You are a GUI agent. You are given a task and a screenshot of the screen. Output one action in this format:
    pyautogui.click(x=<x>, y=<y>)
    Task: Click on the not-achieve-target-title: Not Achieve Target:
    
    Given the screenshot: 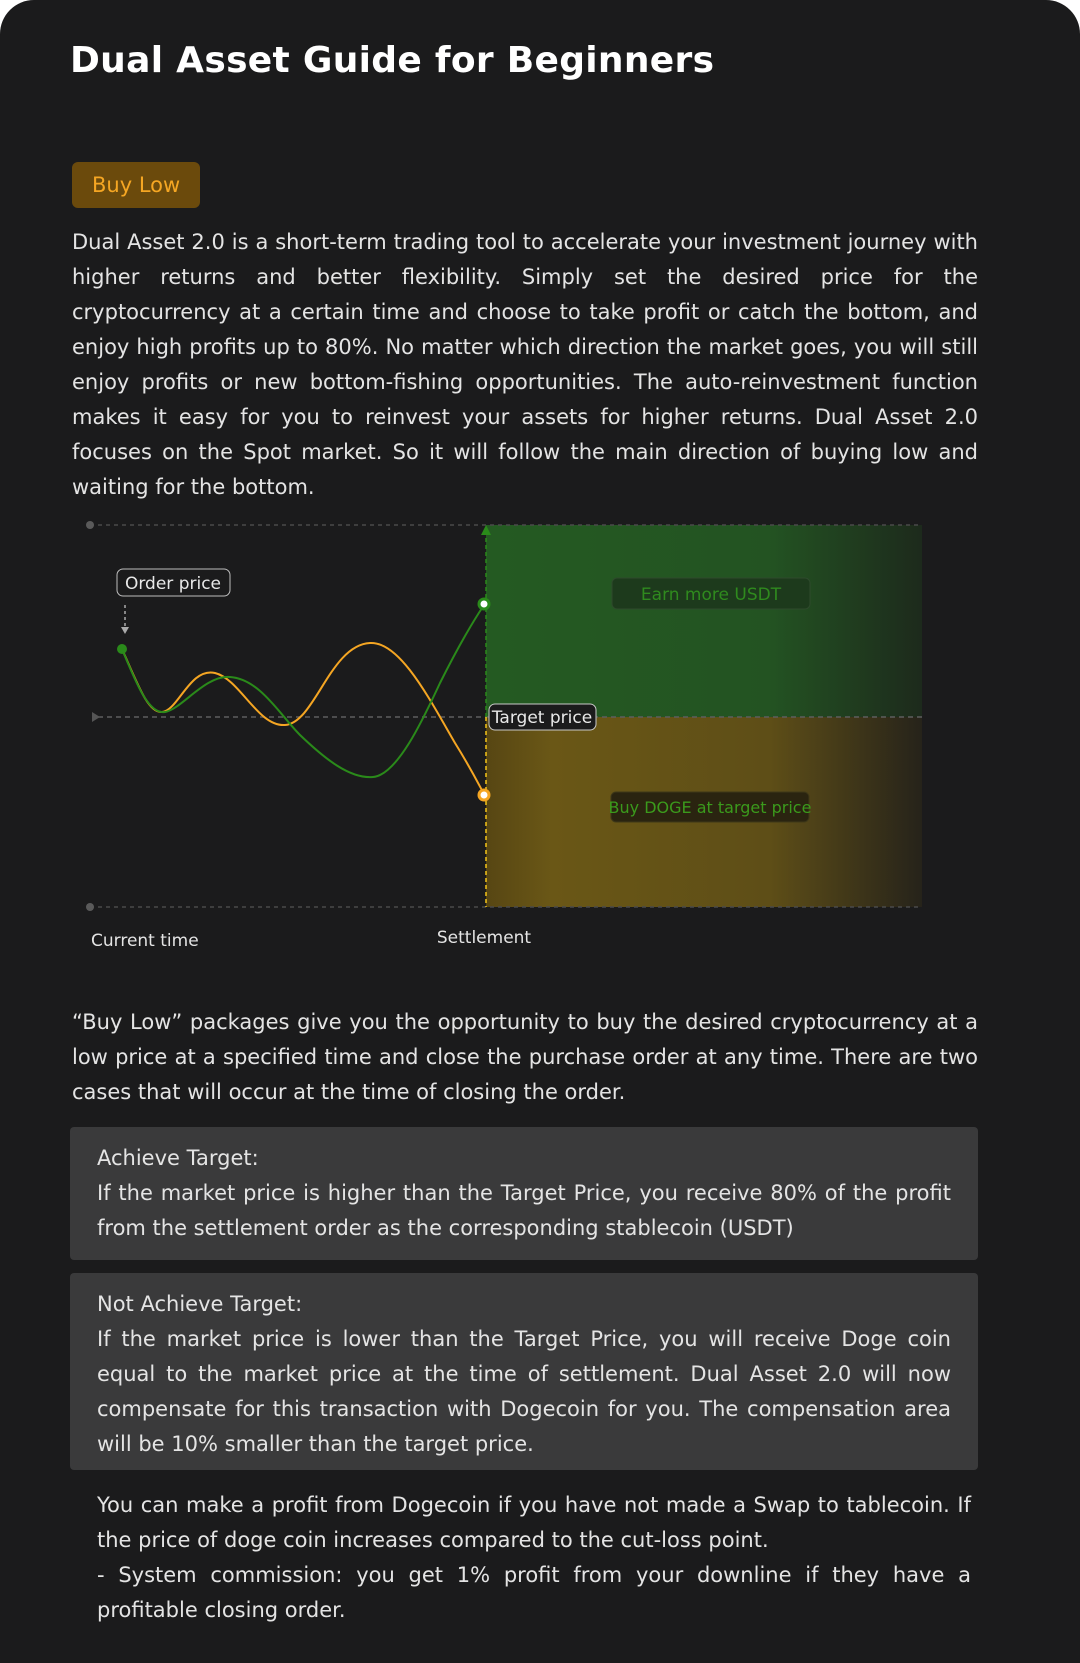 What is the action you would take?
    pyautogui.click(x=200, y=1304)
    